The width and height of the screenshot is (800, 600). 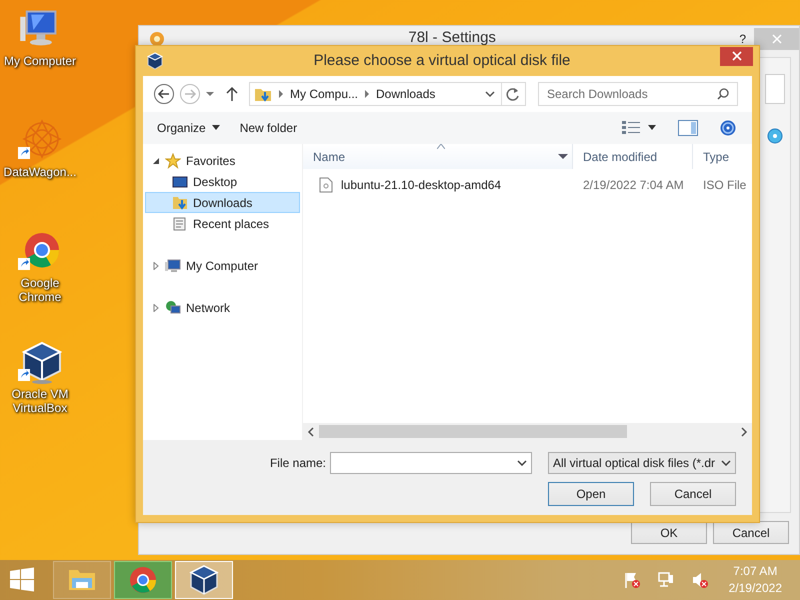 What do you see at coordinates (591, 494) in the screenshot?
I see `dialog-button: Open` at bounding box center [591, 494].